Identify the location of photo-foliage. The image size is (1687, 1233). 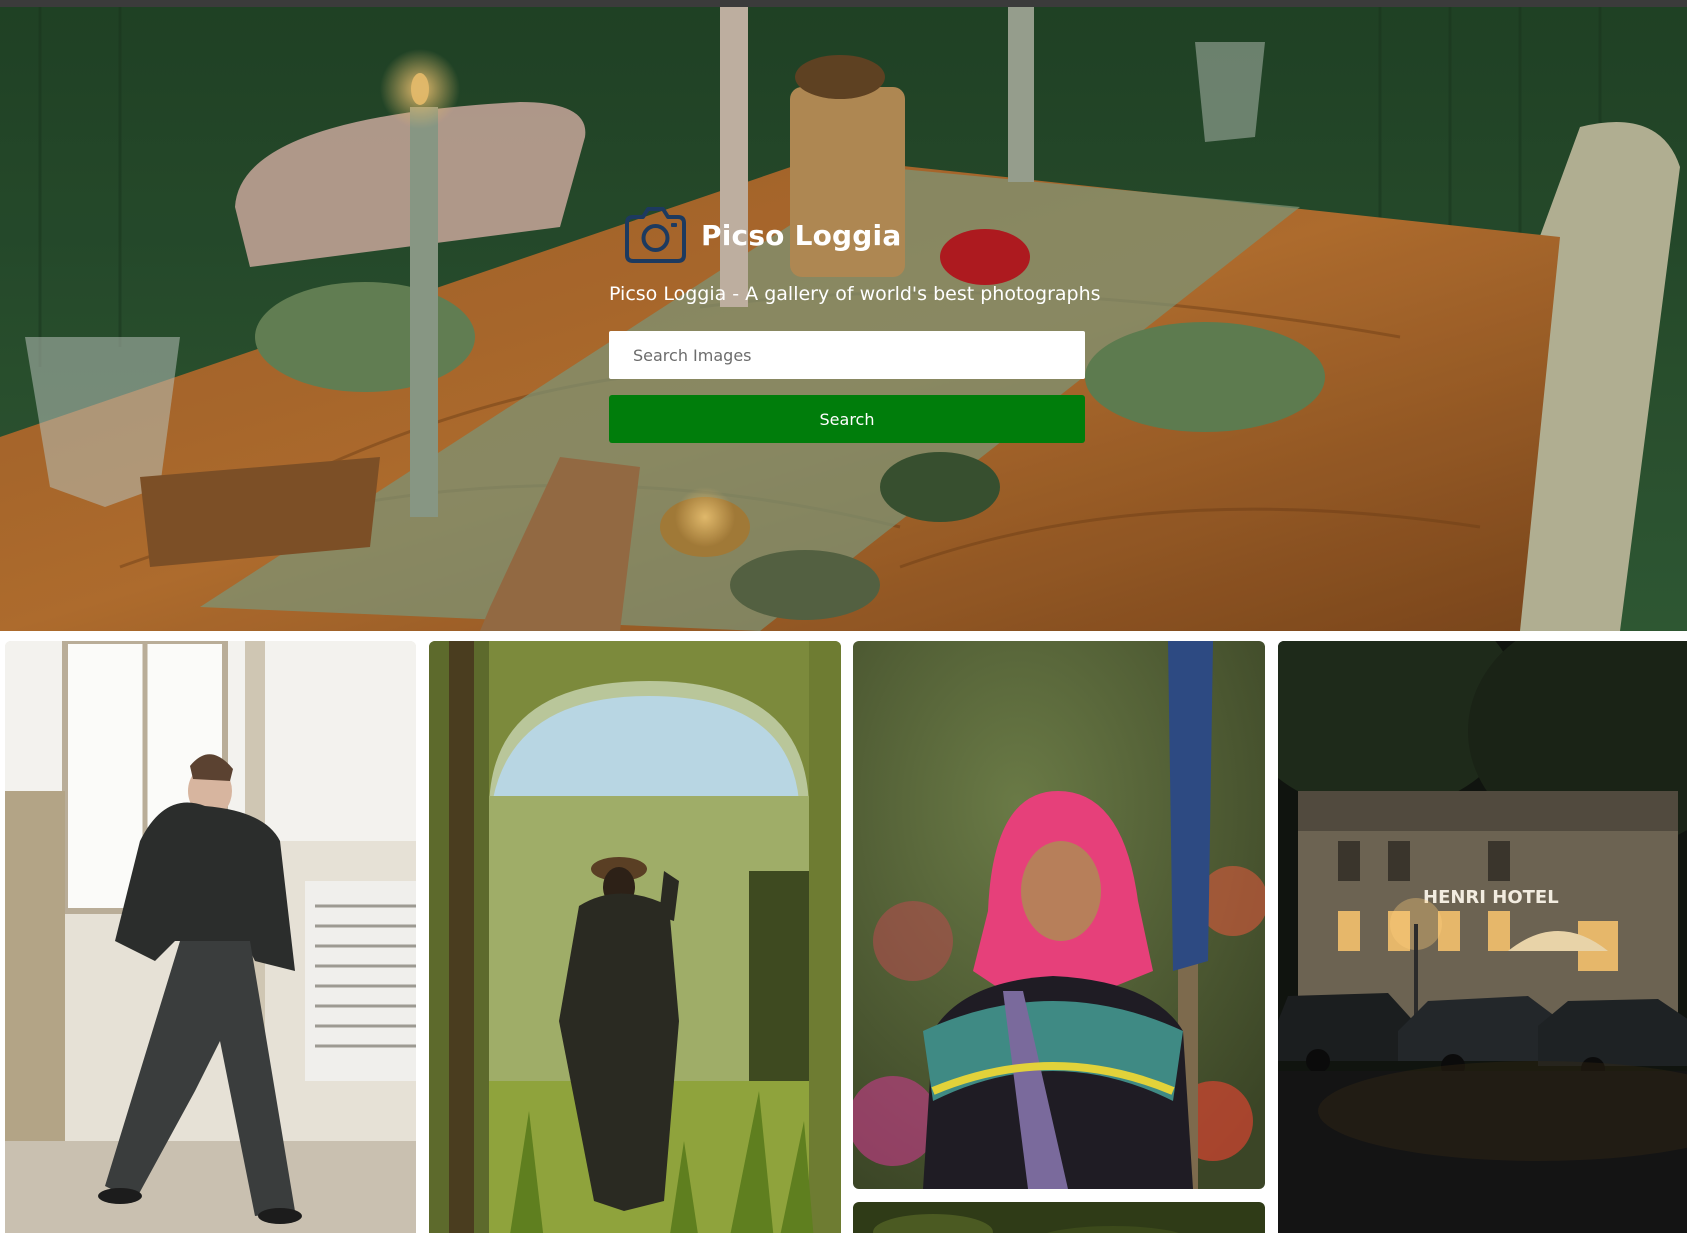
(1059, 1217).